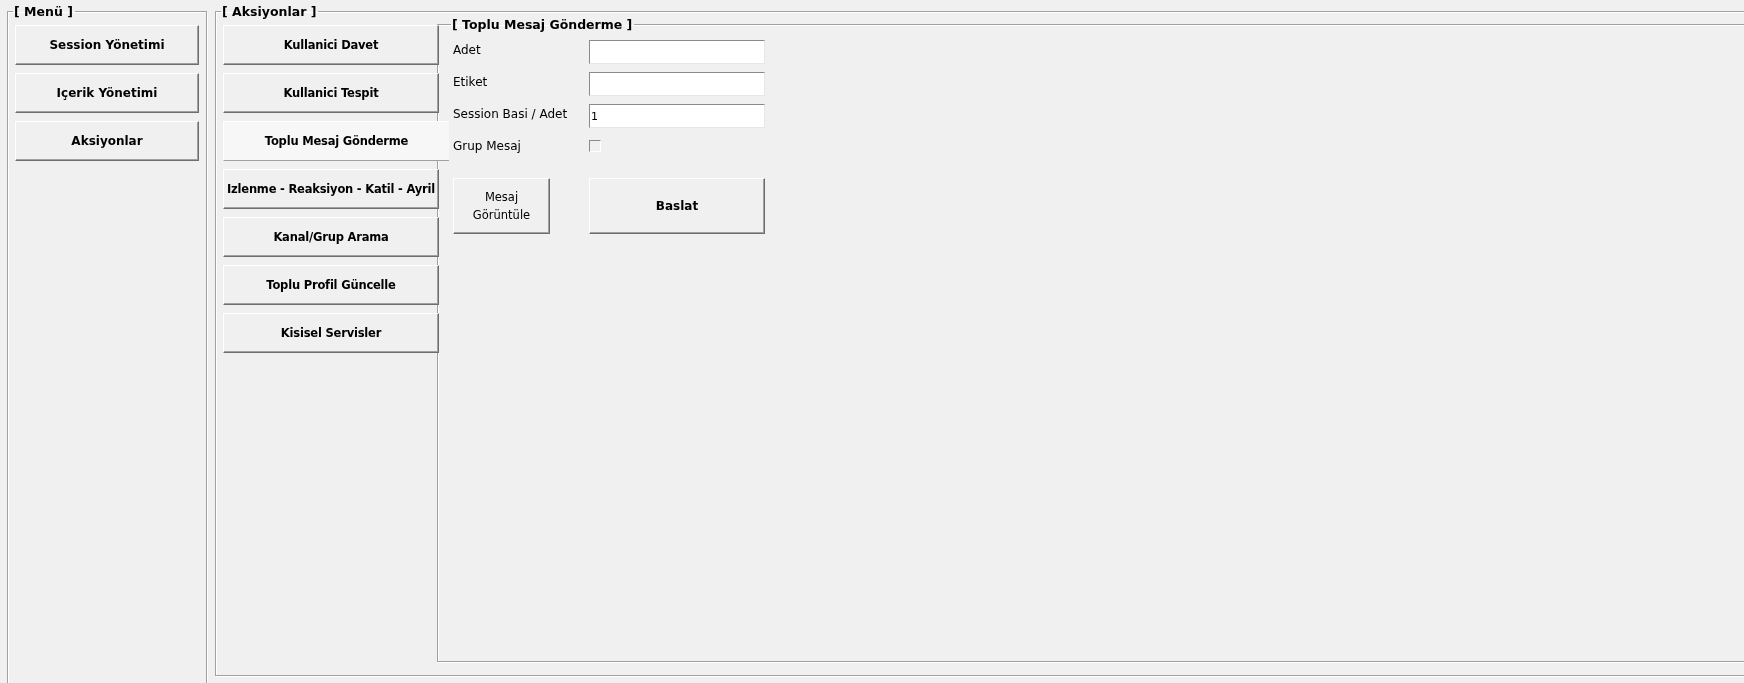  Describe the element at coordinates (677, 116) in the screenshot. I see `input-field: 1` at that location.